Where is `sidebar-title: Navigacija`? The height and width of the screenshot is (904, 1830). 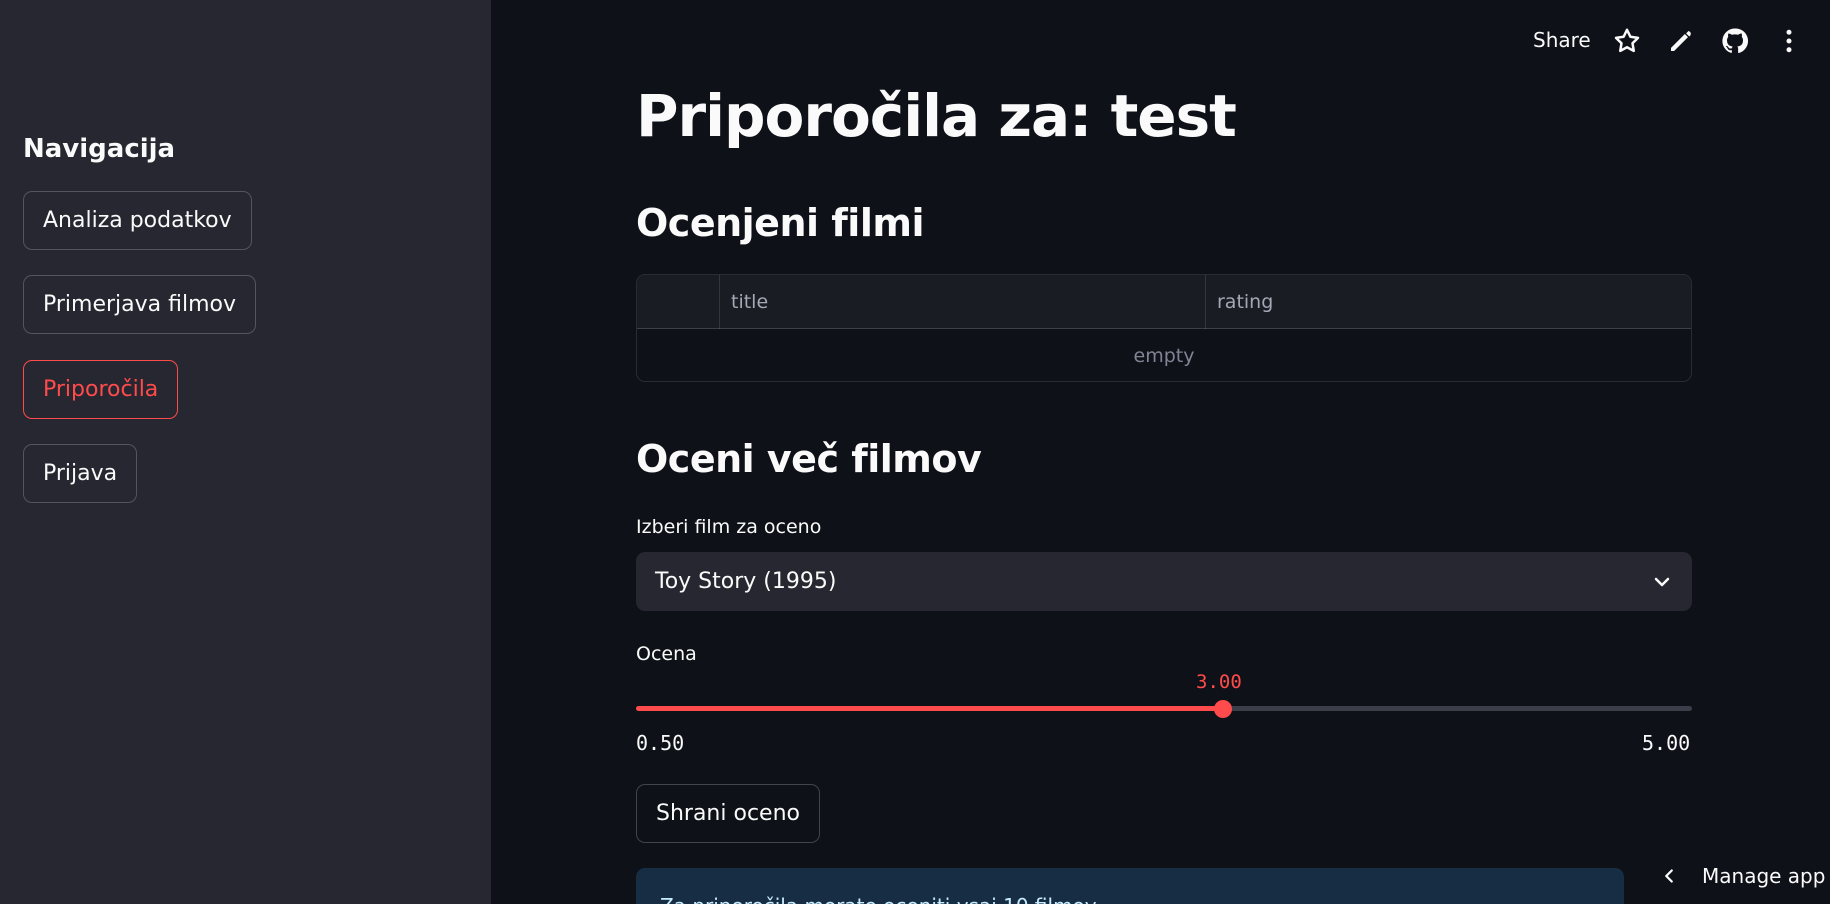
sidebar-title: Navigacija is located at coordinates (99, 149).